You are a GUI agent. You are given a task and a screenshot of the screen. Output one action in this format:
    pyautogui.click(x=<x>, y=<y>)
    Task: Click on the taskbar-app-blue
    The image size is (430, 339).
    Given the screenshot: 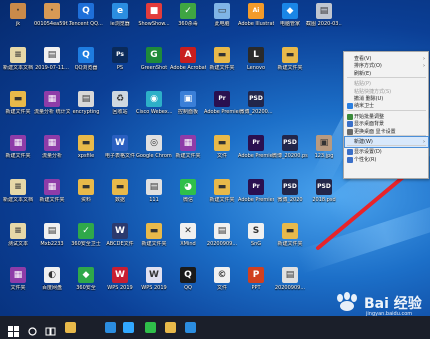 What is the action you would take?
    pyautogui.click(x=110, y=327)
    